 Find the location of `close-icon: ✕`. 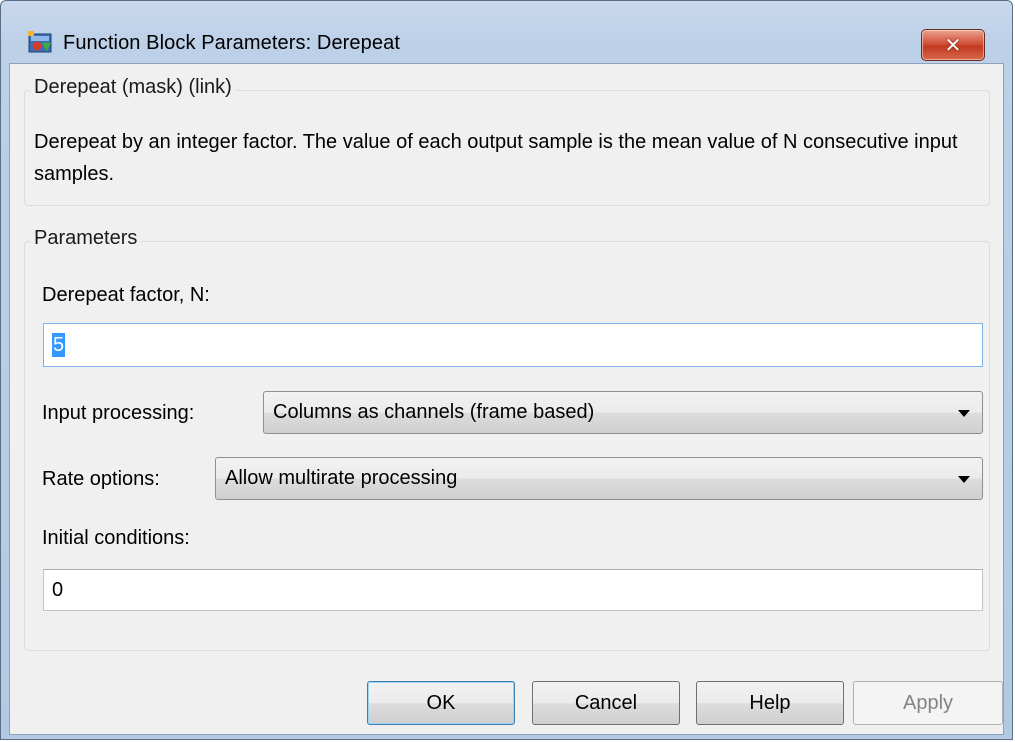

close-icon: ✕ is located at coordinates (953, 45).